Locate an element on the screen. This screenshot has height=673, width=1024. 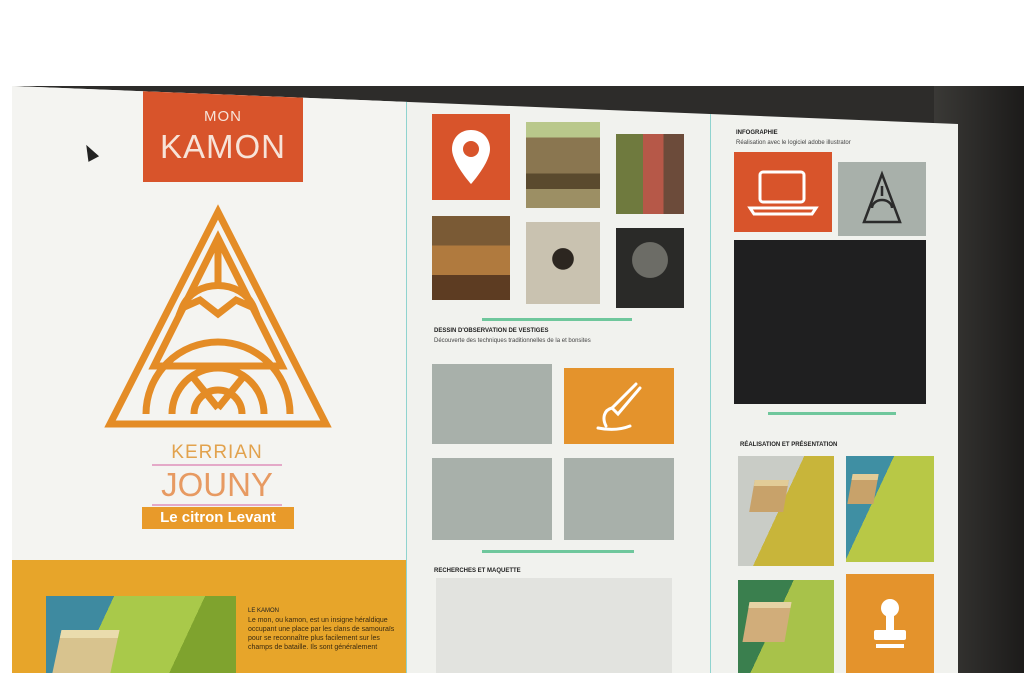
author-first-name: KERRIAN is located at coordinates (217, 454).